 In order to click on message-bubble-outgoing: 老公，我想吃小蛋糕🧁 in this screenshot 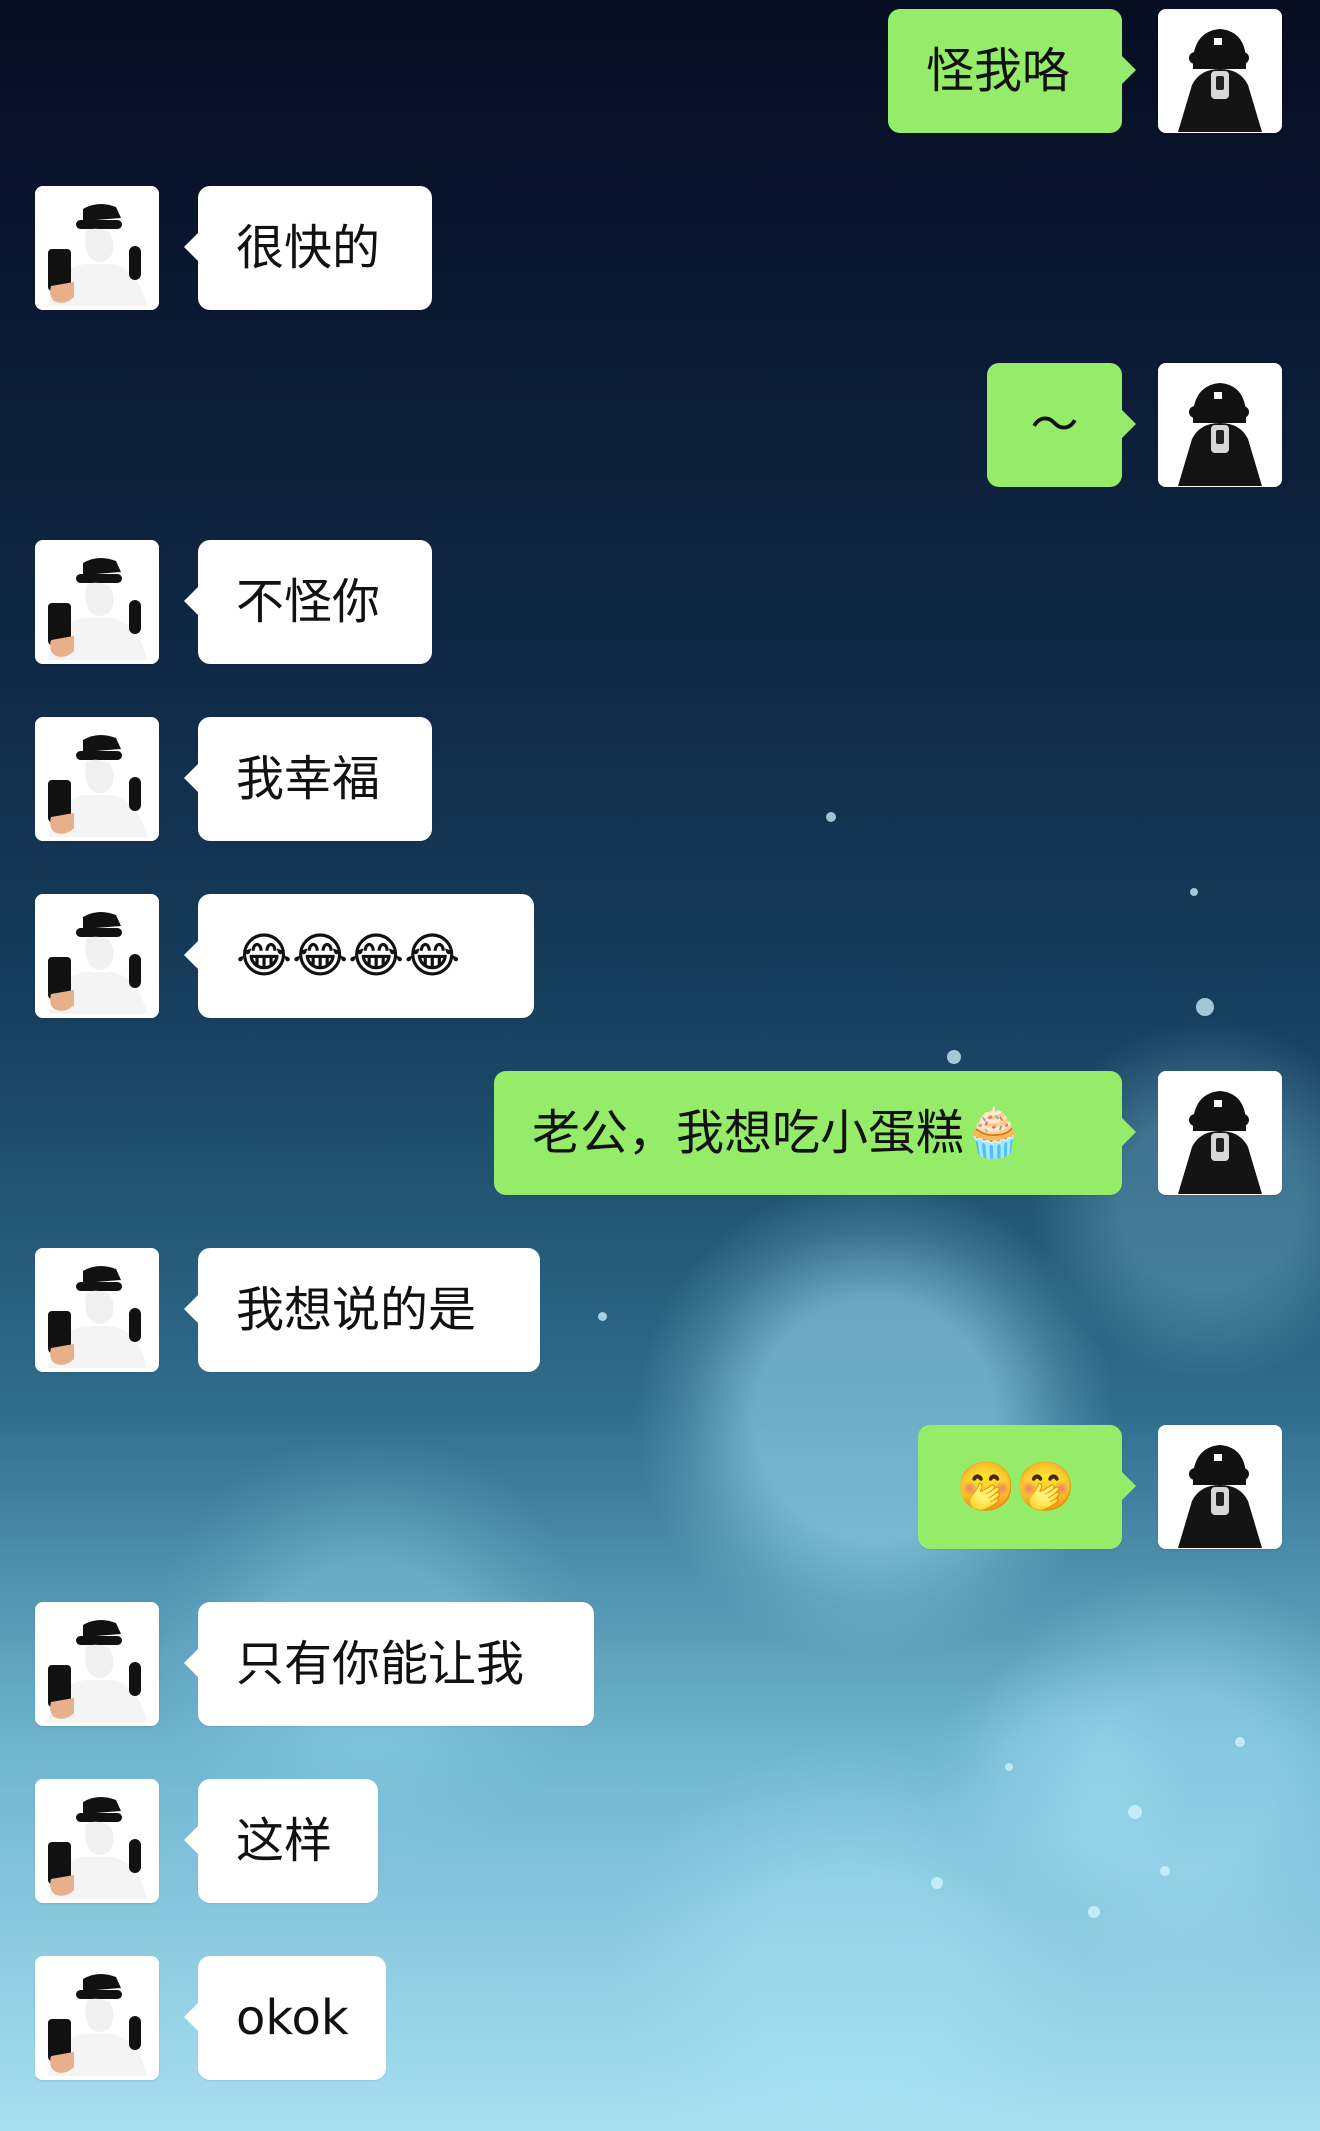, I will do `click(815, 1133)`.